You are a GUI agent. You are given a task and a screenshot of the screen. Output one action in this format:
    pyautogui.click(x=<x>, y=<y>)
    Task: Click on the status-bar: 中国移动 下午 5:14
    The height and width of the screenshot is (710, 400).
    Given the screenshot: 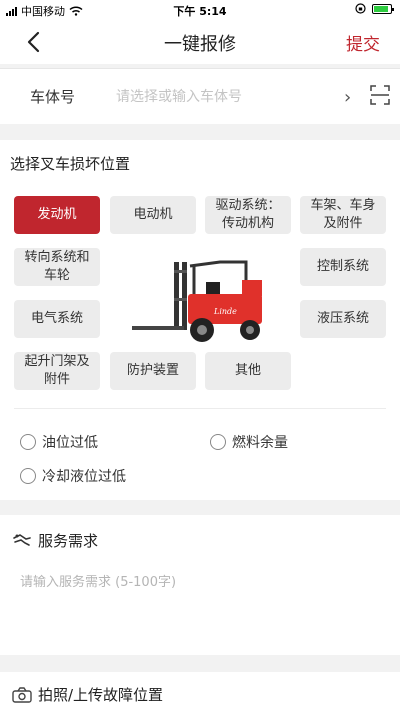 What is the action you would take?
    pyautogui.click(x=200, y=10)
    